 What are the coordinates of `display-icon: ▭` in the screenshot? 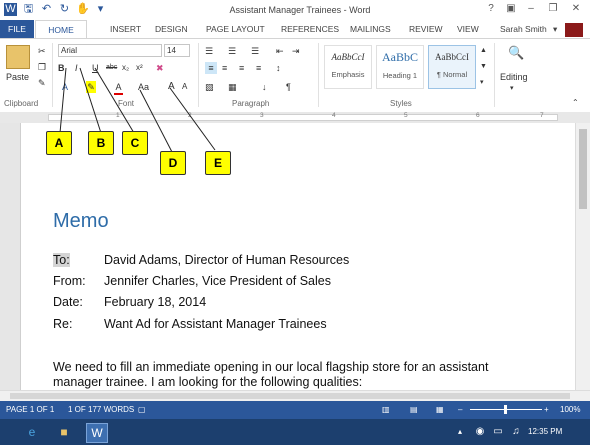 It's located at (498, 432).